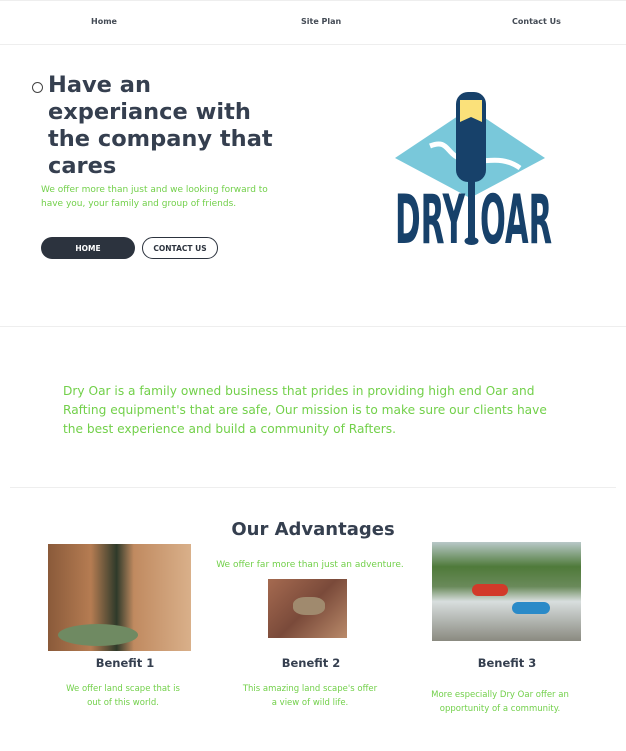  I want to click on benefit-1-title: Benefit 1, so click(125, 663).